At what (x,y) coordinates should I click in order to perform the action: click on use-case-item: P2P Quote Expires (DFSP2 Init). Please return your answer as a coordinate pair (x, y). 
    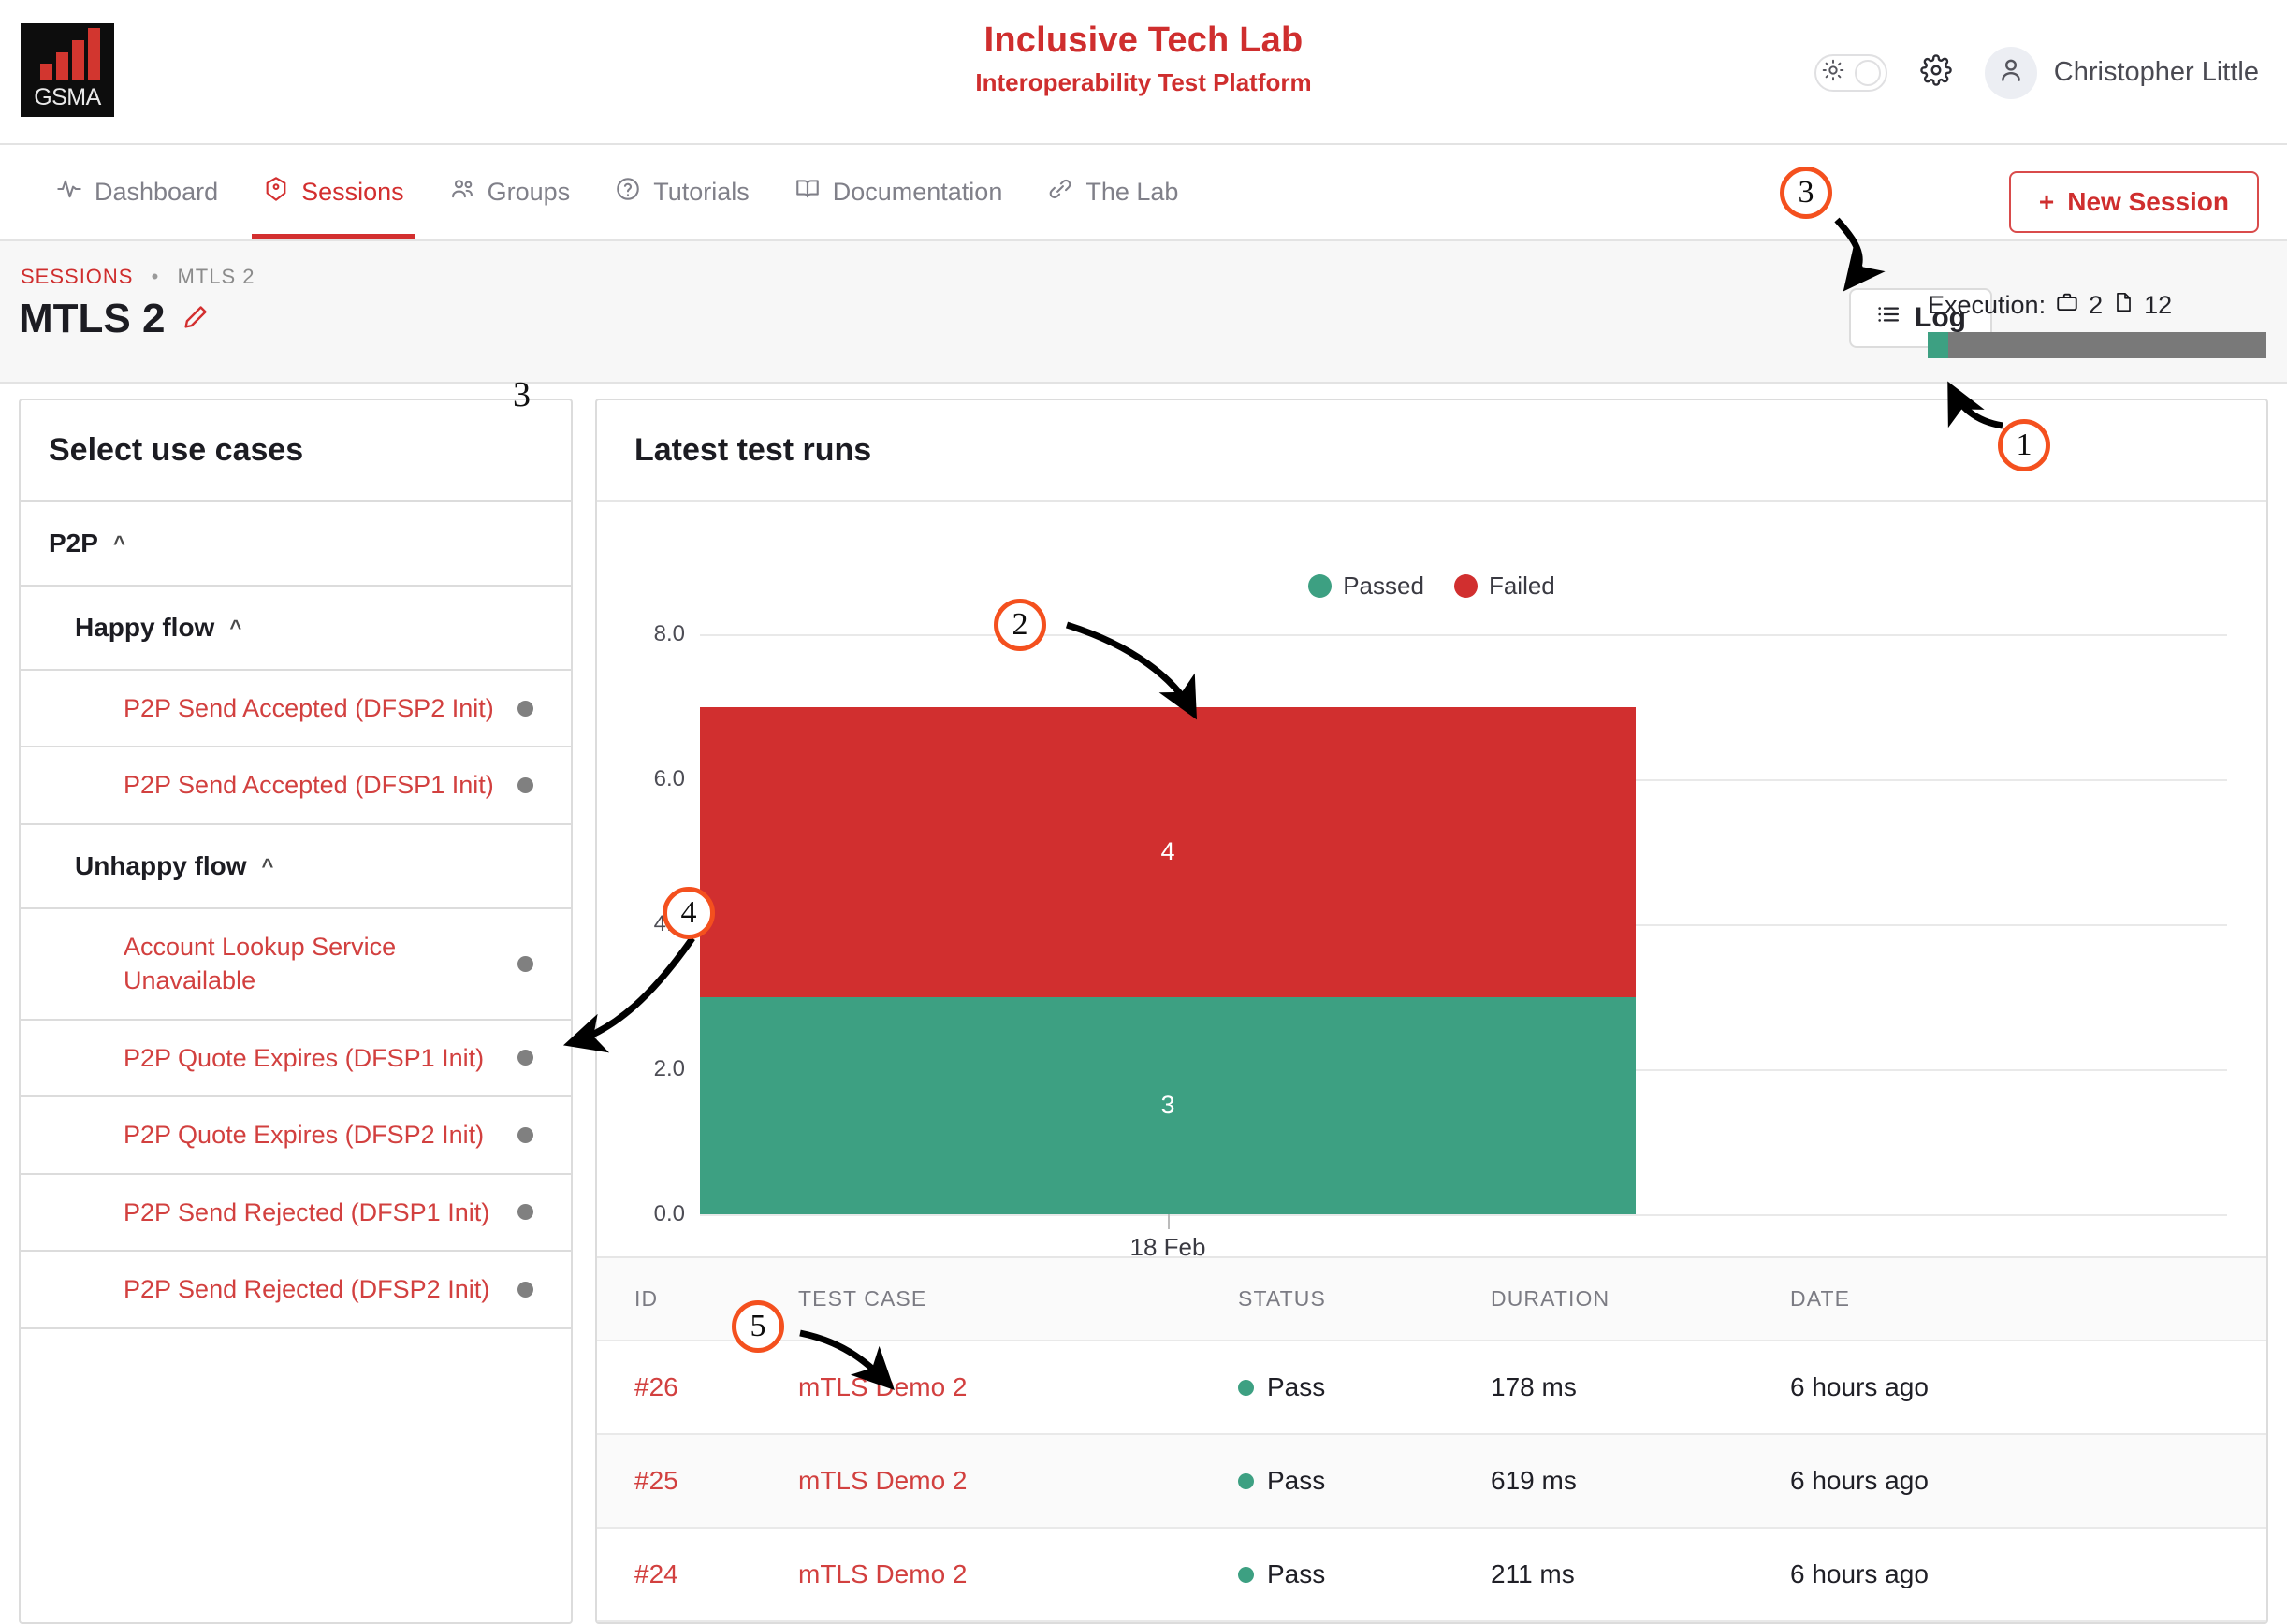
    Looking at the image, I should click on (296, 1136).